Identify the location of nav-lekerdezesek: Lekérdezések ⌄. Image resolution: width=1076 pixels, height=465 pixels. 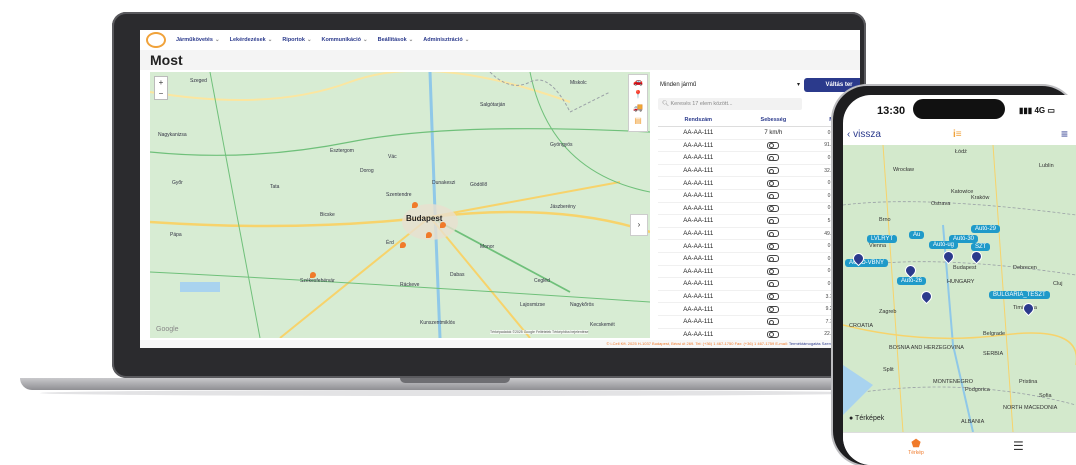
(251, 40).